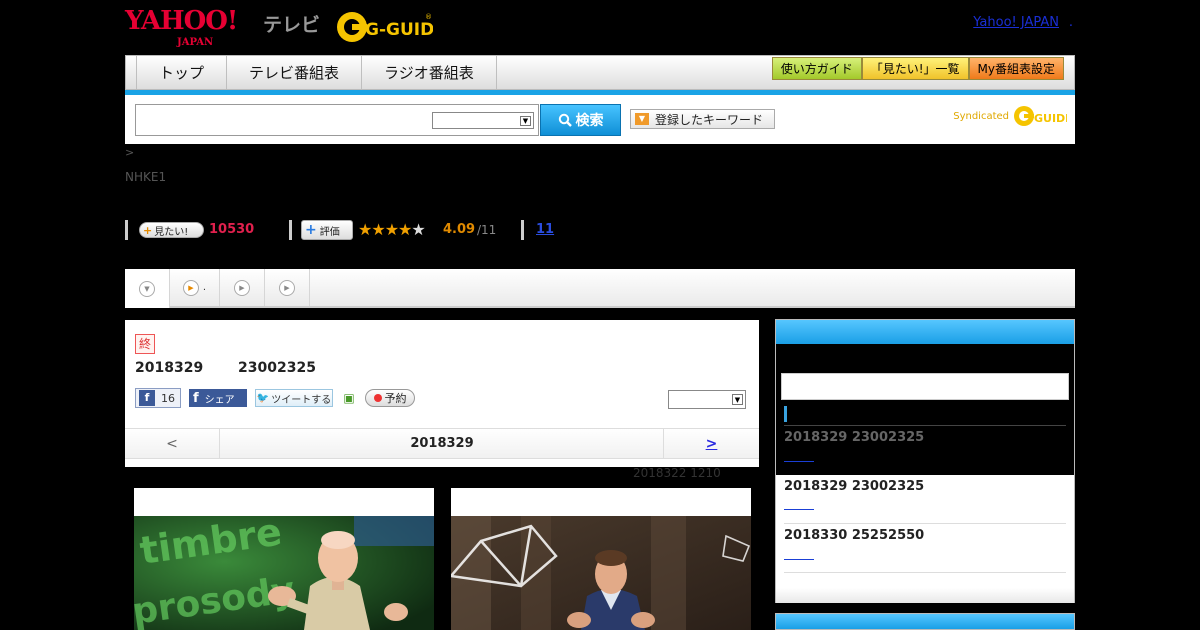 The height and width of the screenshot is (630, 1200). What do you see at coordinates (925, 531) in the screenshot?
I see `sidebar-schedule-list: 2018329 23002325 2018330 25252550` at bounding box center [925, 531].